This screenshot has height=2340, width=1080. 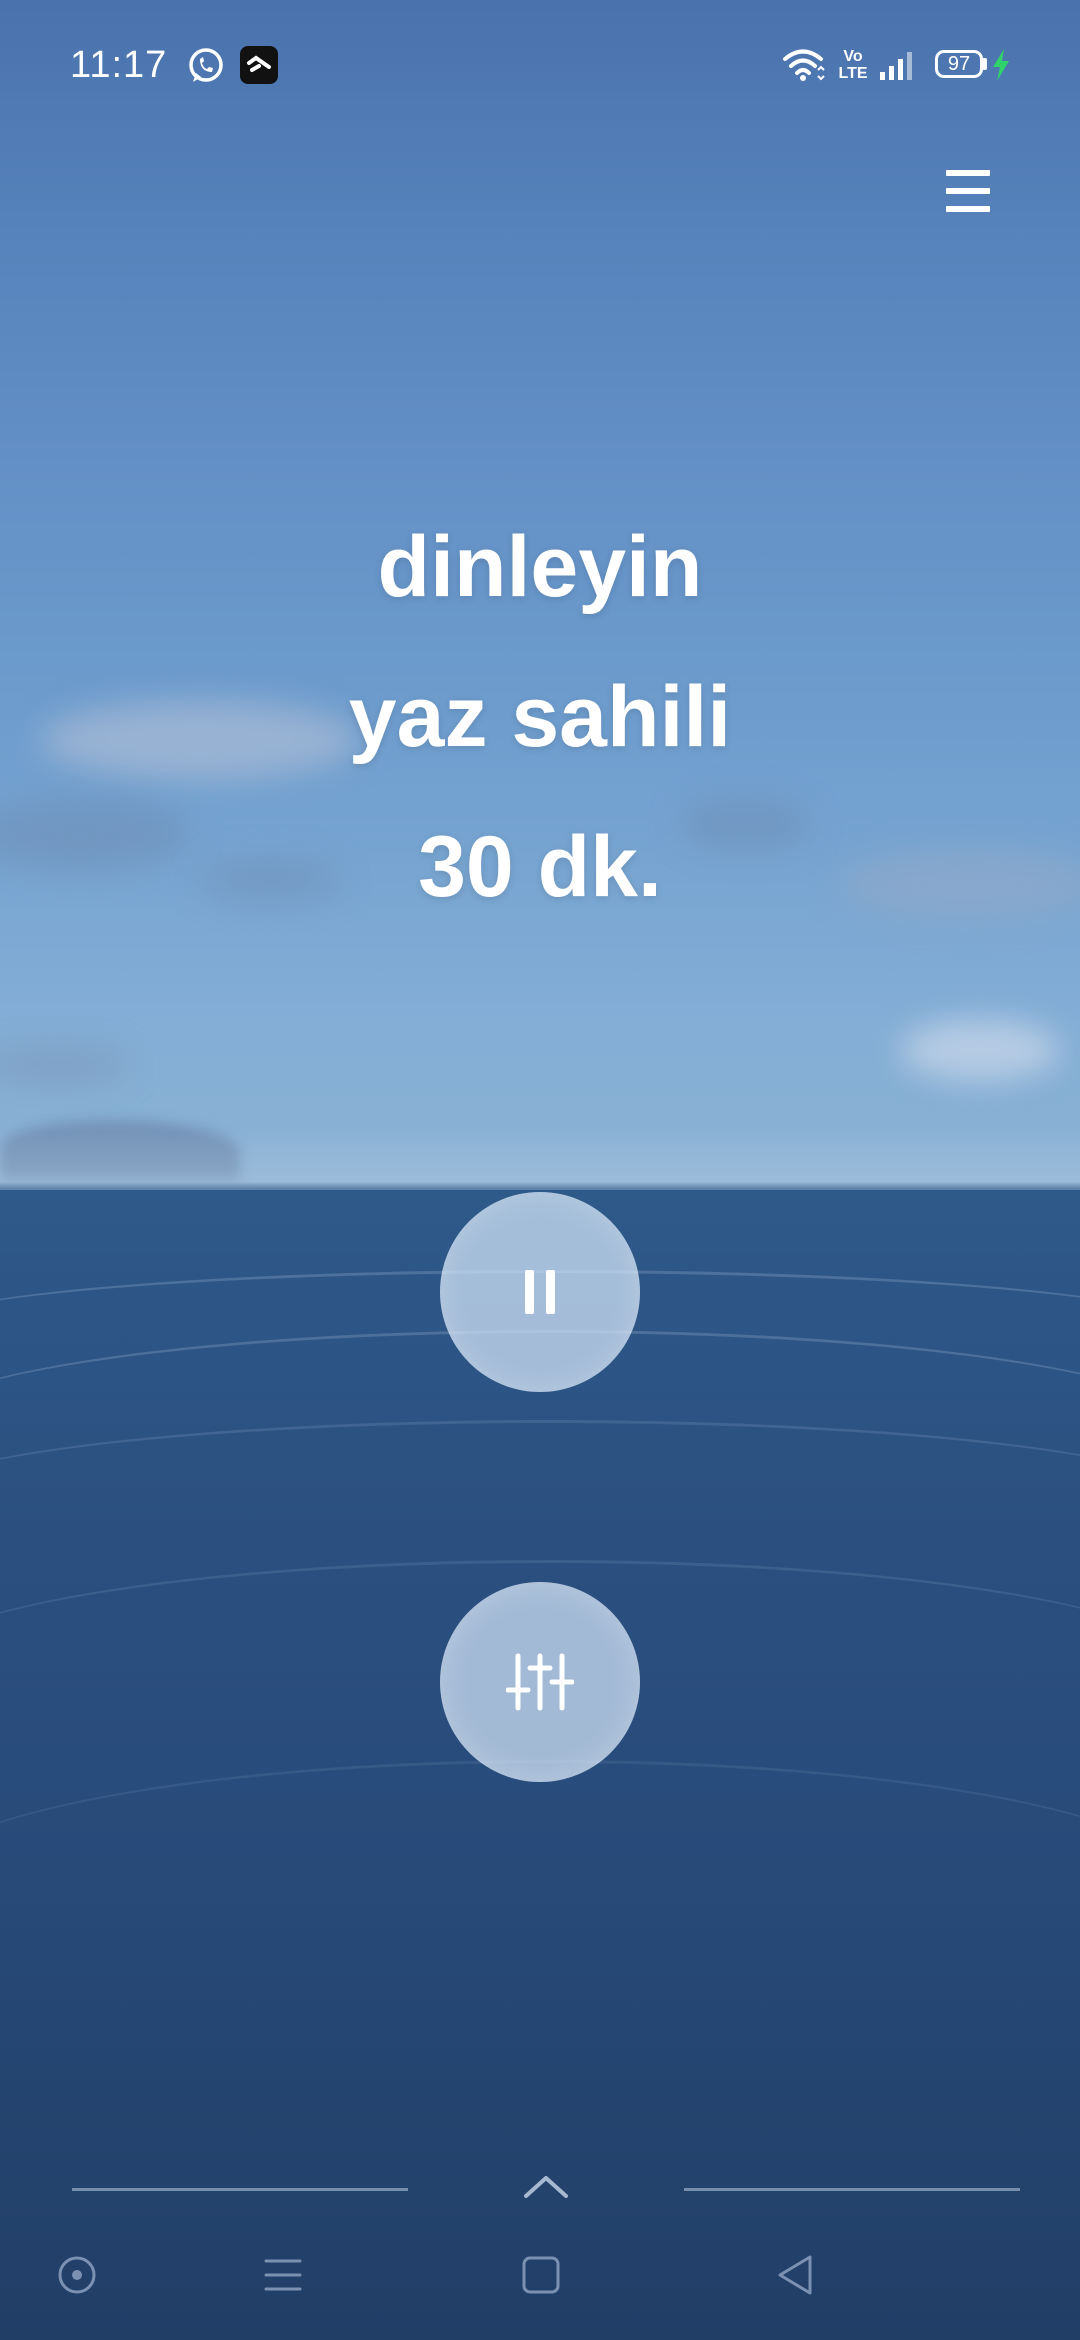 I want to click on volte-label-top: Vo, so click(x=853, y=56).